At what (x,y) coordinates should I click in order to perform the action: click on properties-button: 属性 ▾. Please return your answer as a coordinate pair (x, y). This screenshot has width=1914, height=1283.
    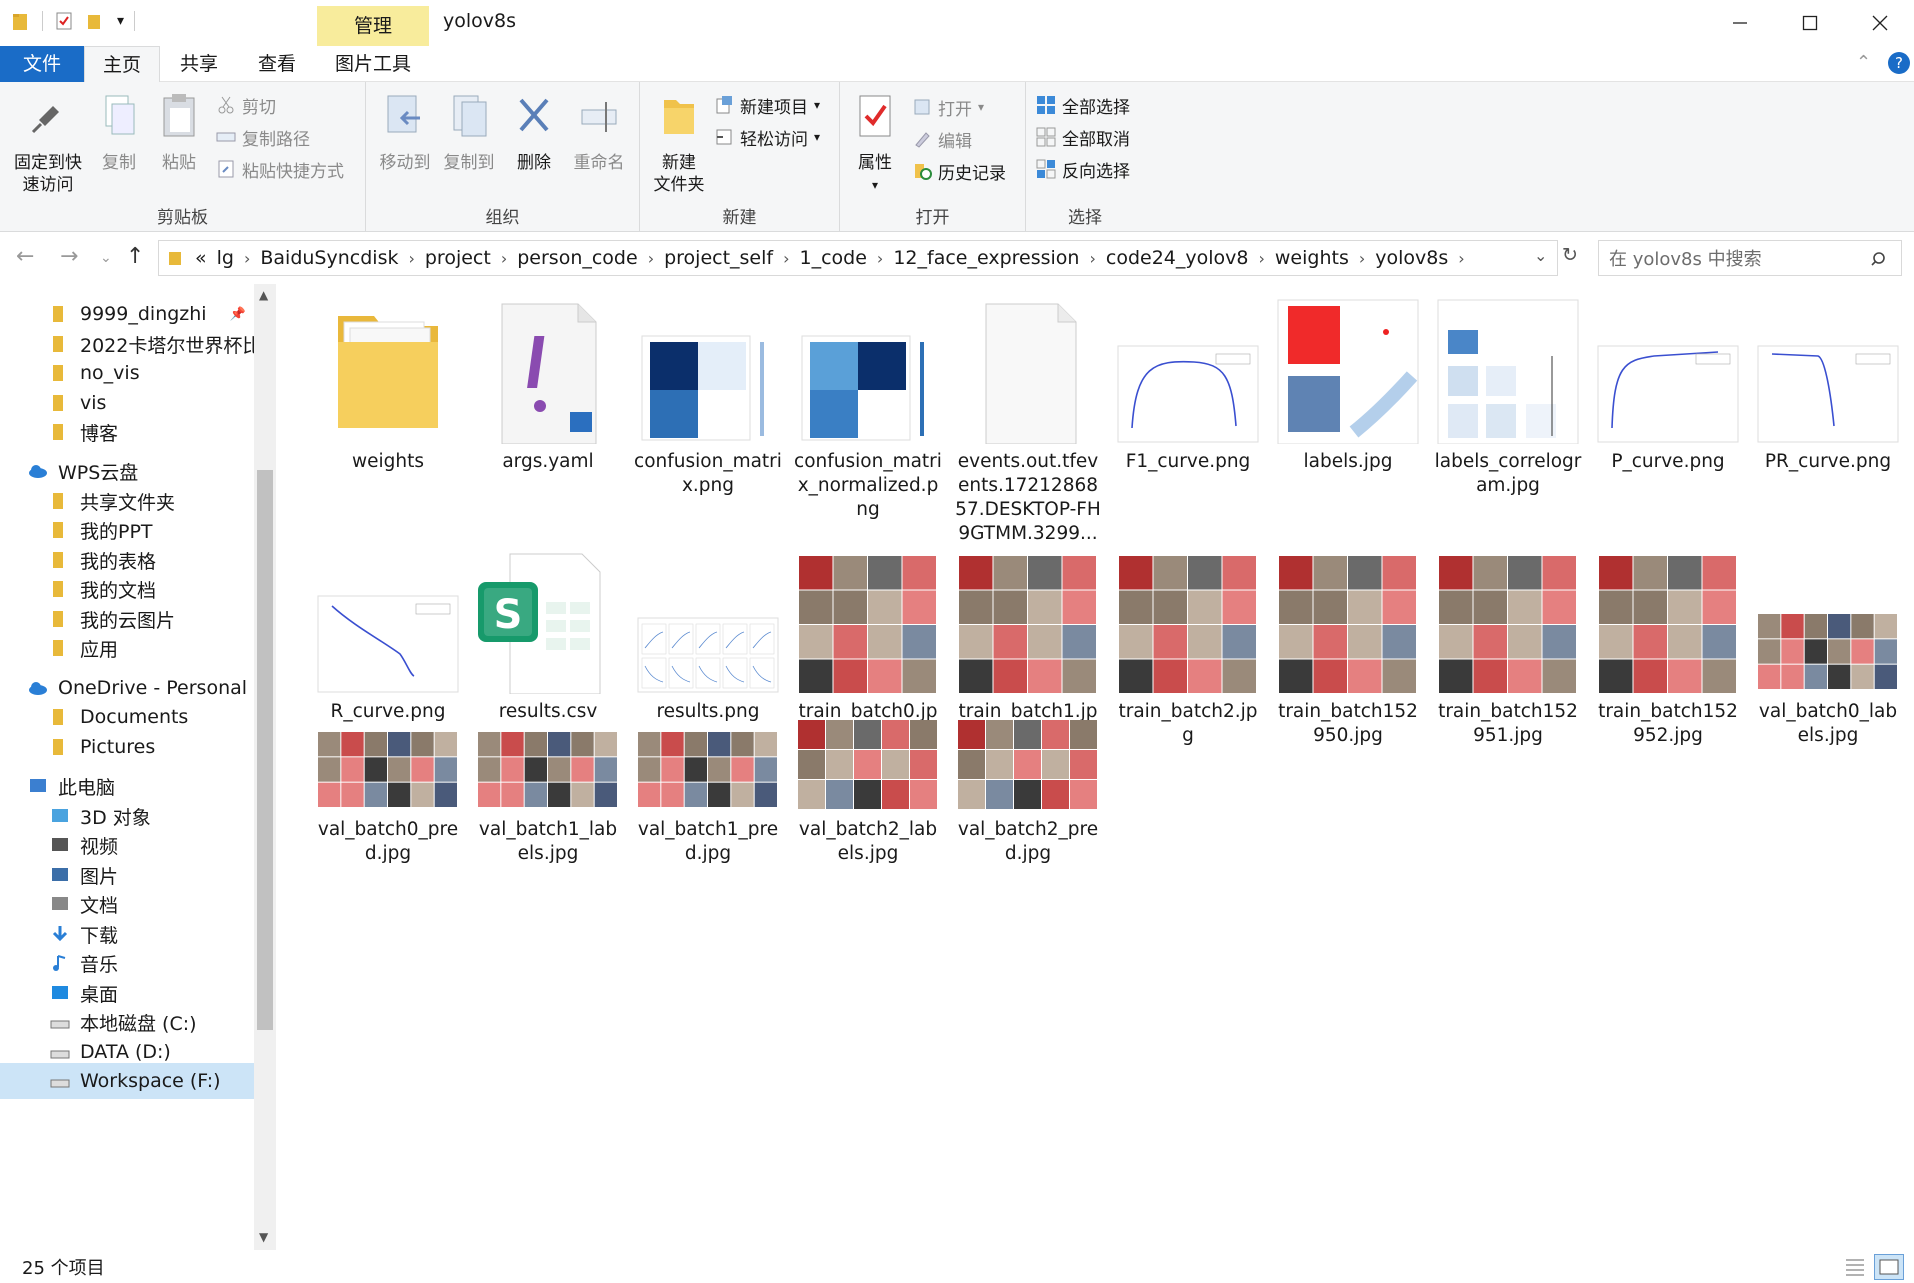
    Looking at the image, I should click on (875, 144).